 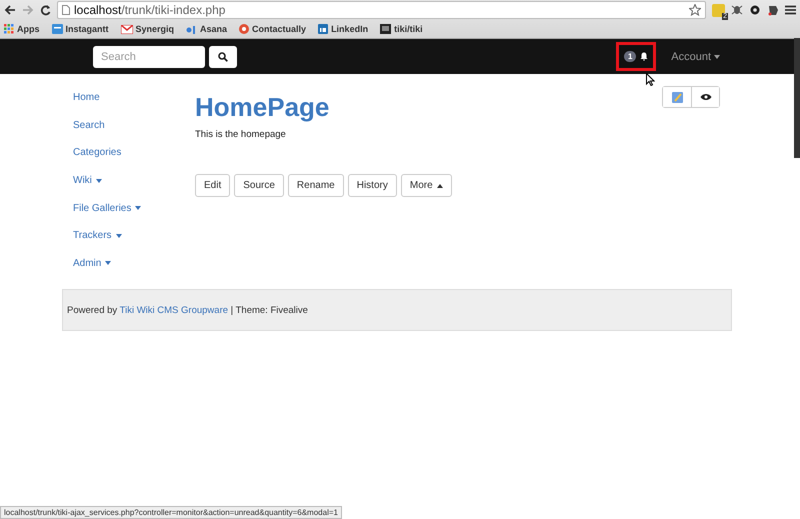 What do you see at coordinates (644, 56) in the screenshot?
I see `bell-icon` at bounding box center [644, 56].